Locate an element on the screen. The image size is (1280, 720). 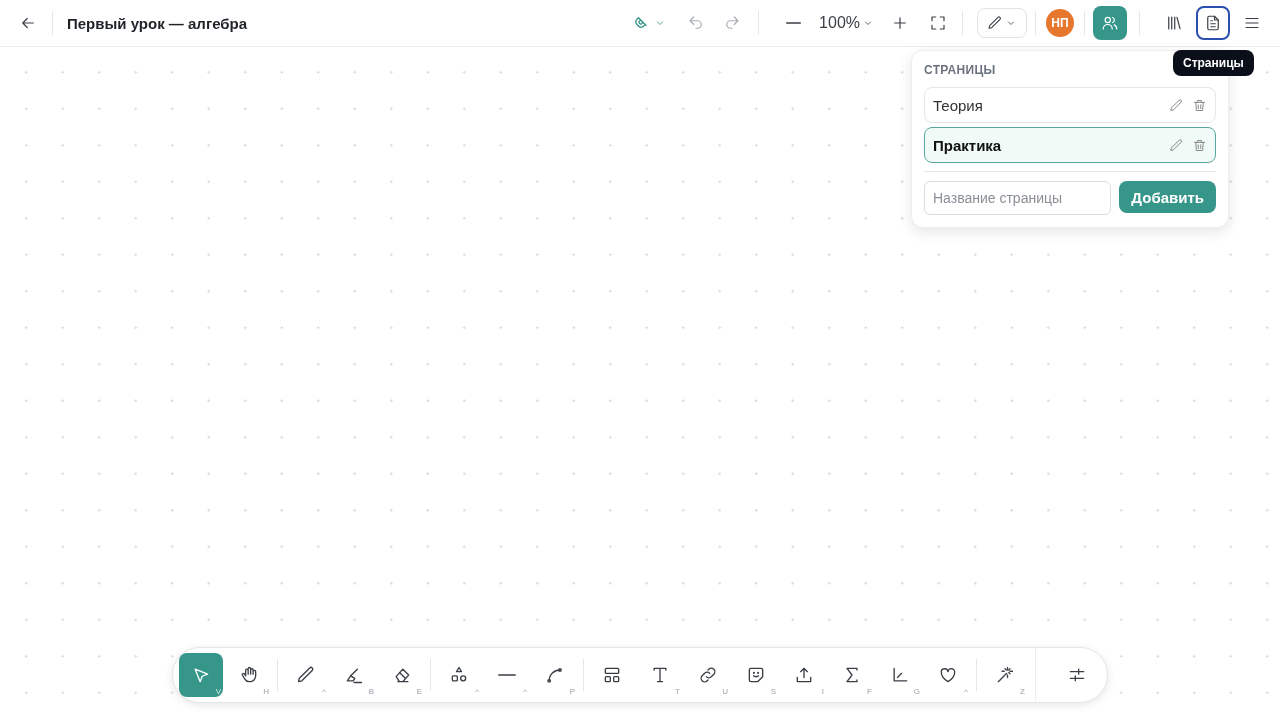
pages-button is located at coordinates (1213, 23).